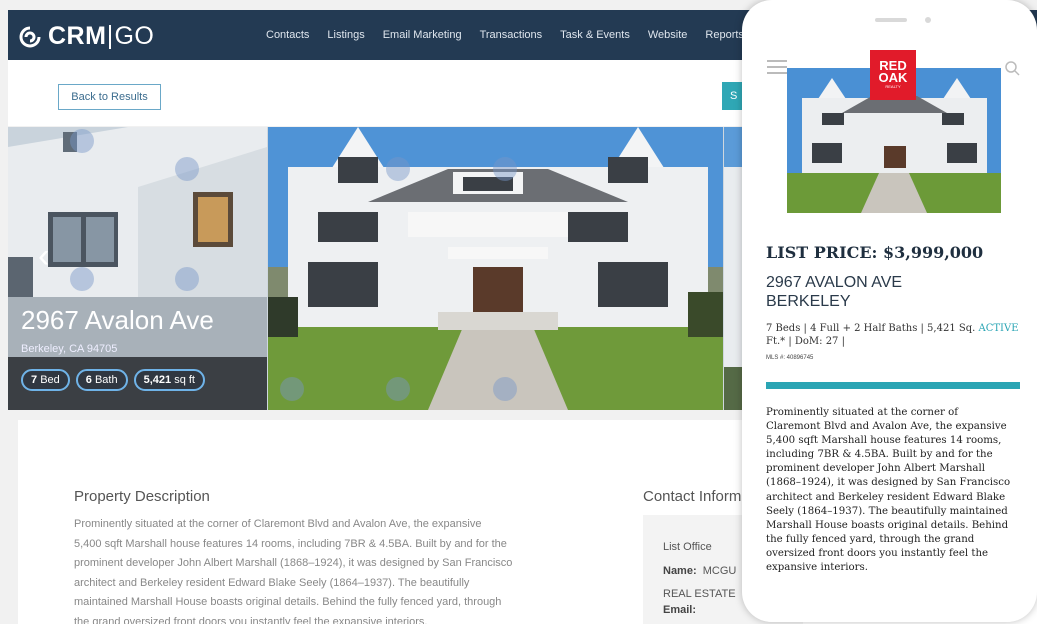 The width and height of the screenshot is (1037, 624). I want to click on nav-website: Website, so click(668, 35).